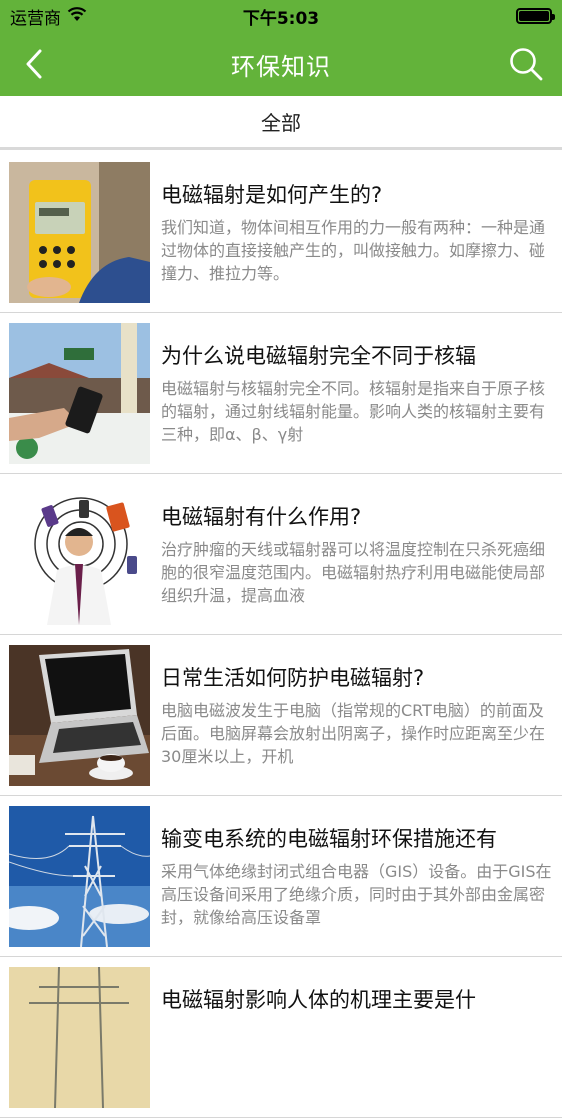 The width and height of the screenshot is (562, 1118). I want to click on battery-icon, so click(535, 16).